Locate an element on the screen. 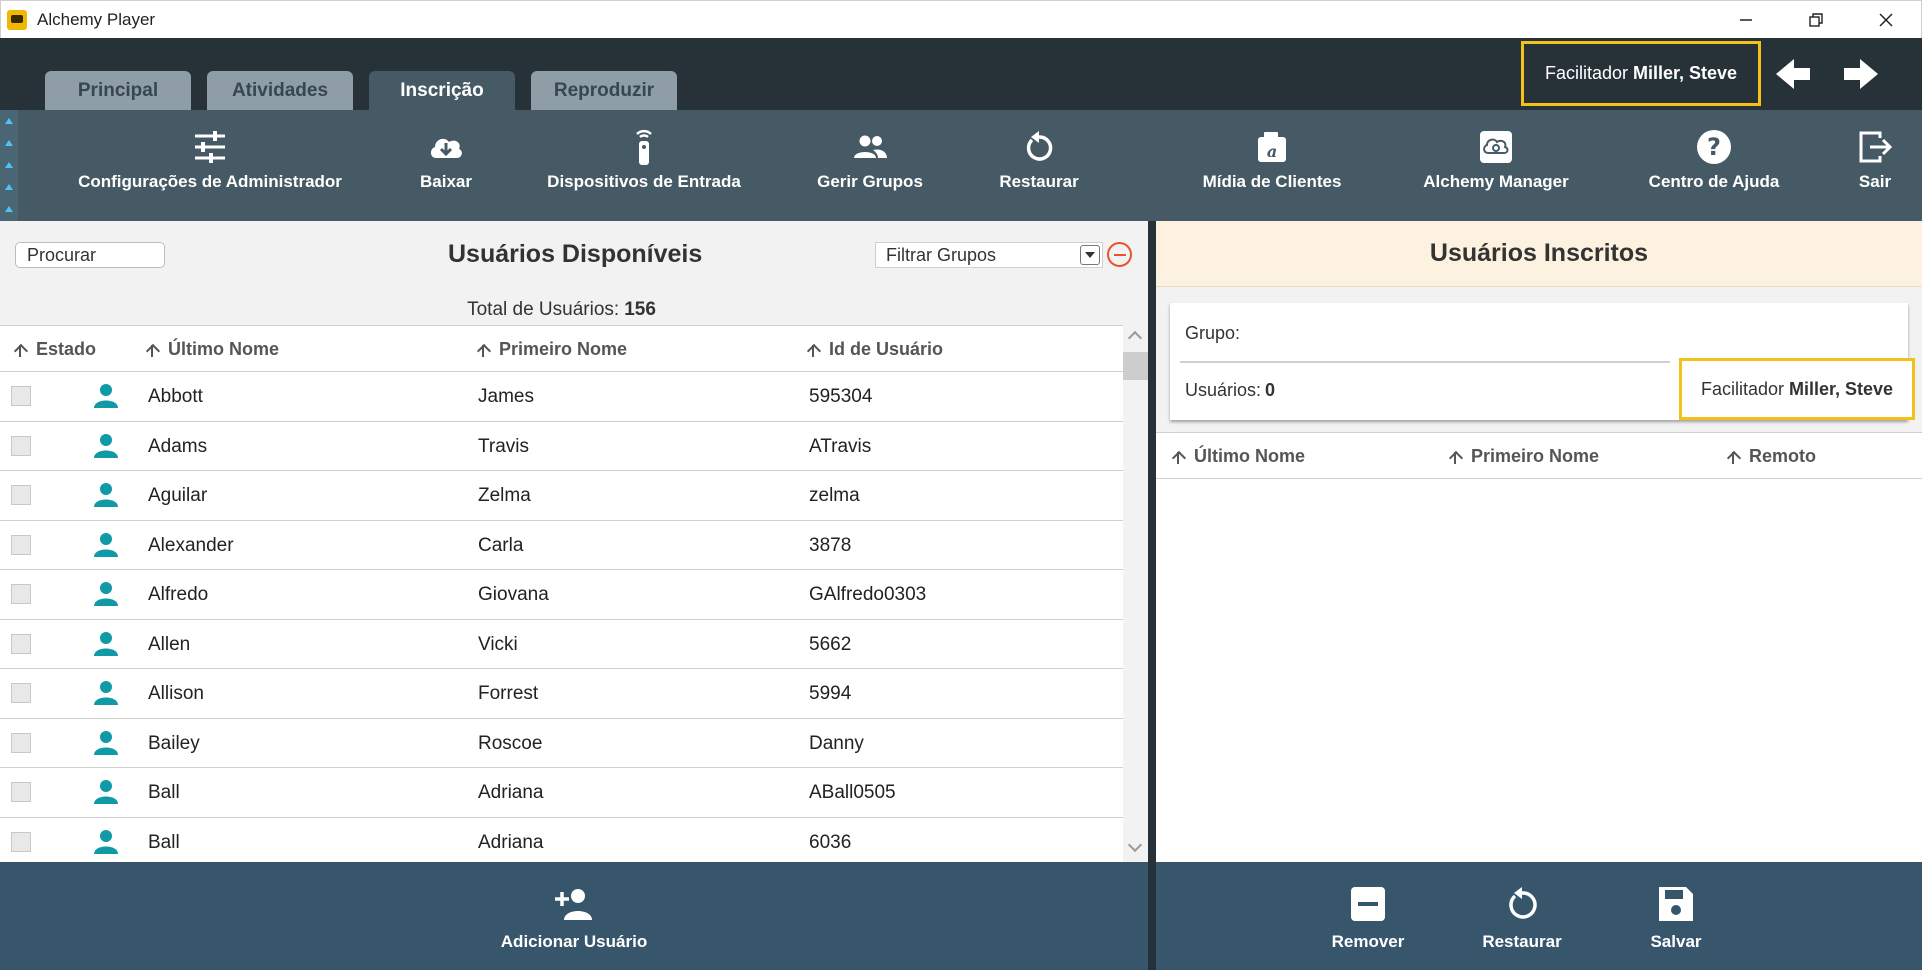  input-devices-button: Dispositivos de Entrada is located at coordinates (644, 160).